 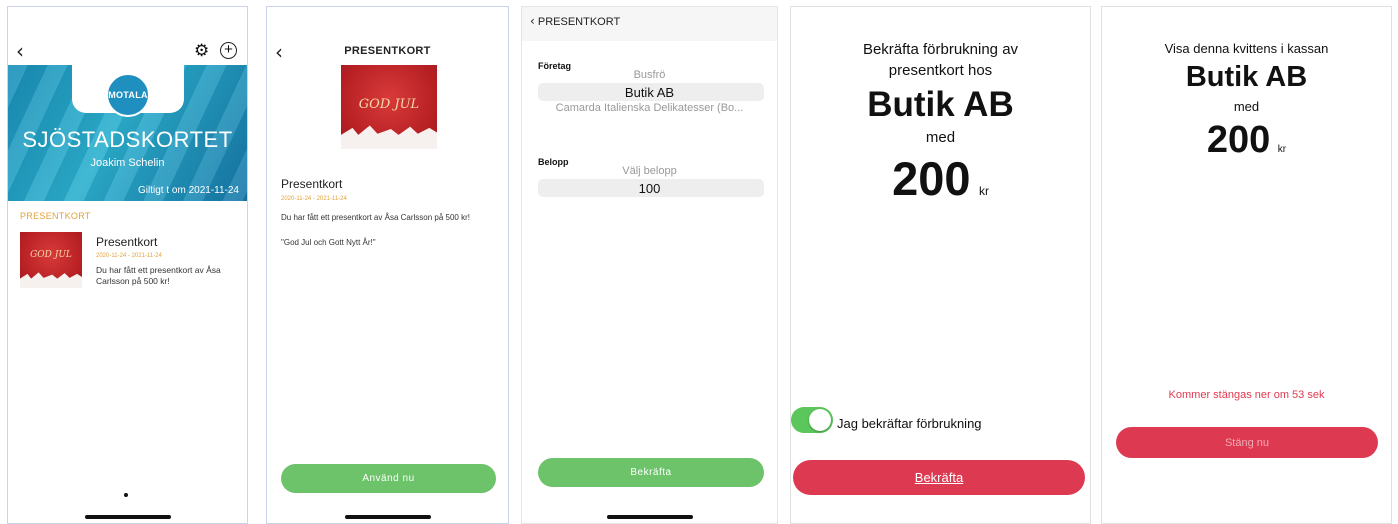 What do you see at coordinates (649, 75) in the screenshot?
I see `company-option: Busfrö` at bounding box center [649, 75].